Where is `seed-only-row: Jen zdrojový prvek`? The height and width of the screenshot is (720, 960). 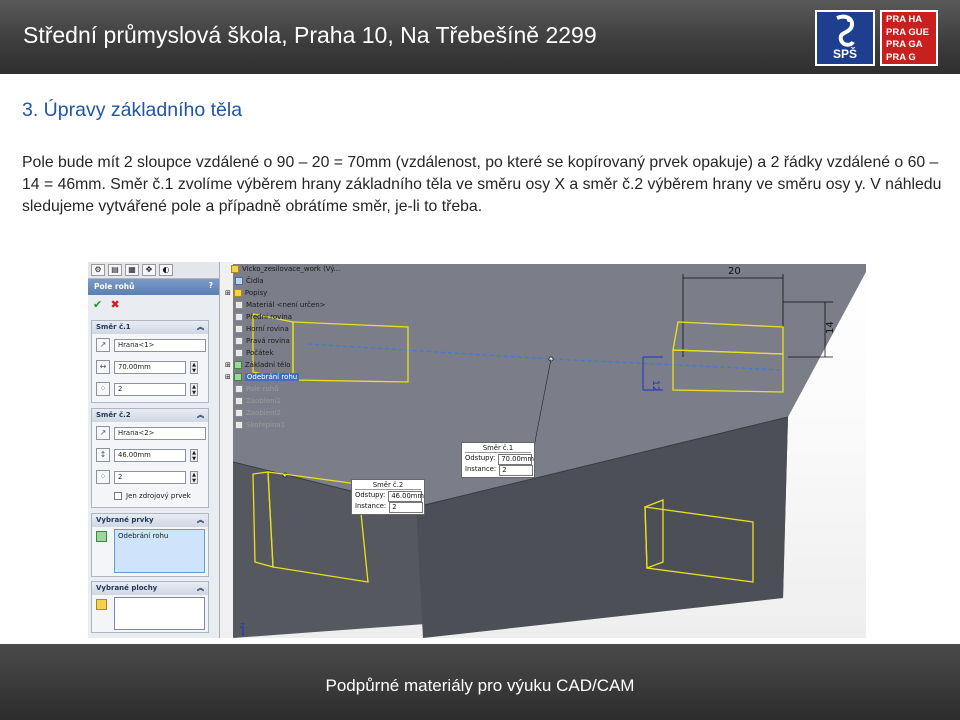
seed-only-row: Jen zdrojový prvek is located at coordinates (152, 496).